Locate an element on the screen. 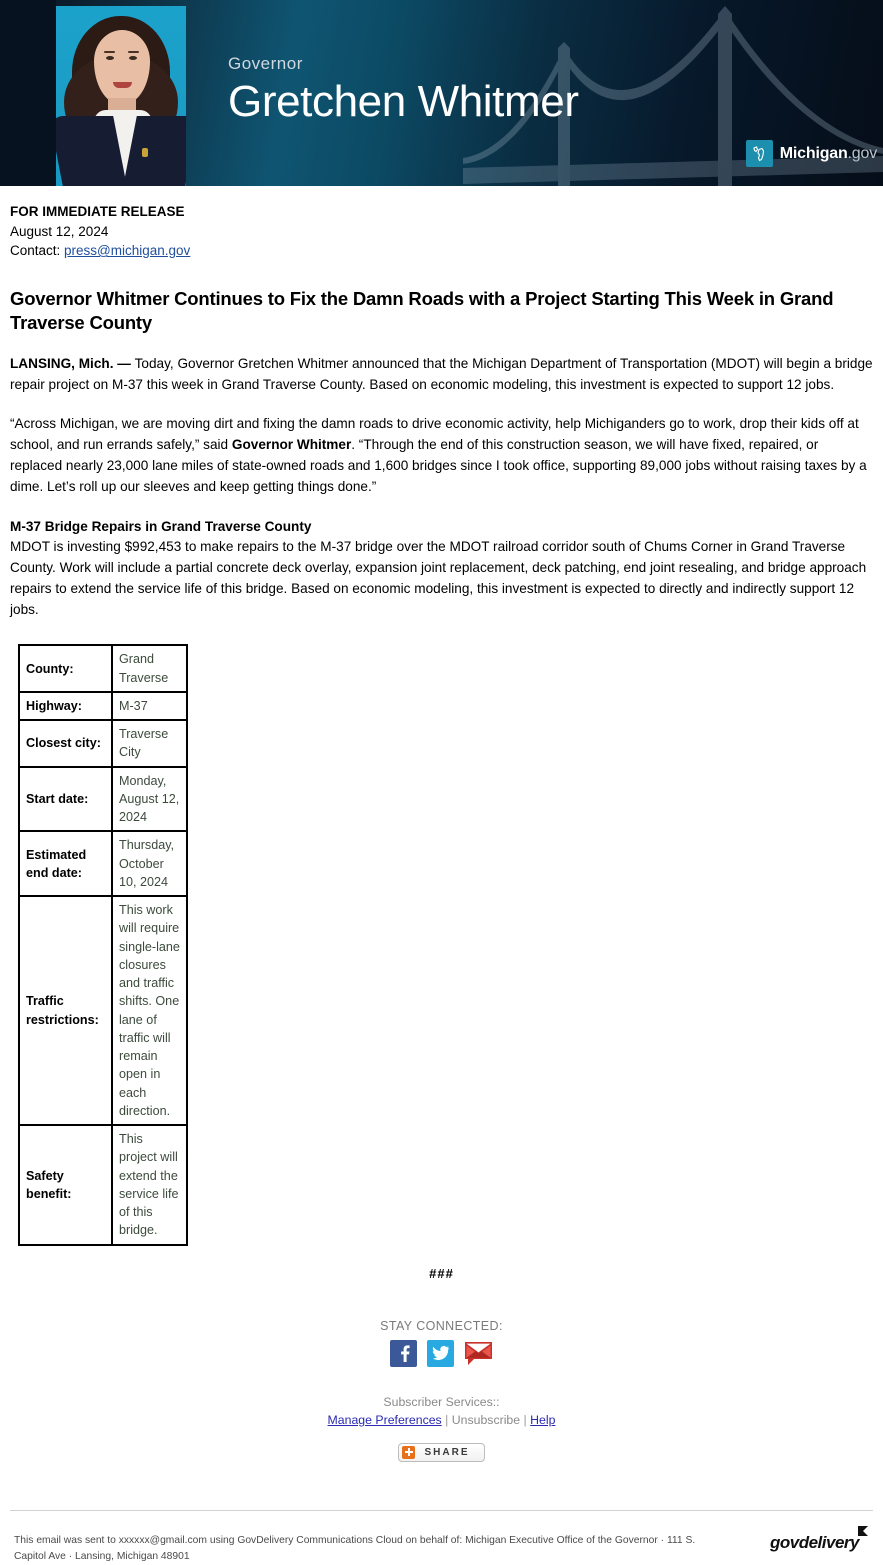 This screenshot has width=883, height=1565. row-value: Traverse City is located at coordinates (149, 743).